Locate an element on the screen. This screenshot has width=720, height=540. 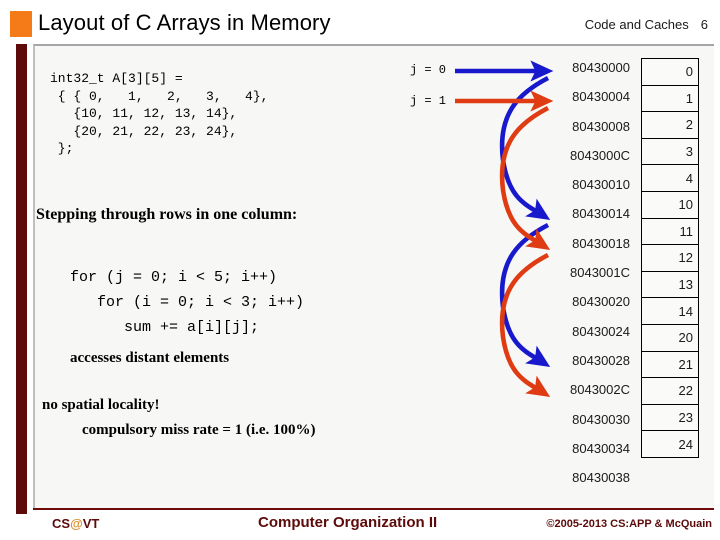
memory-address-row: 80430034 is located at coordinates (601, 448).